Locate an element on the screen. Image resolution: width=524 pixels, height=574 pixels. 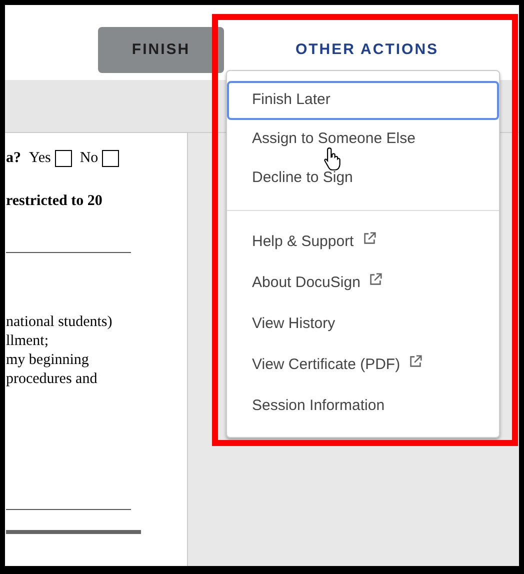
document-text: national students) is located at coordinates (60, 322).